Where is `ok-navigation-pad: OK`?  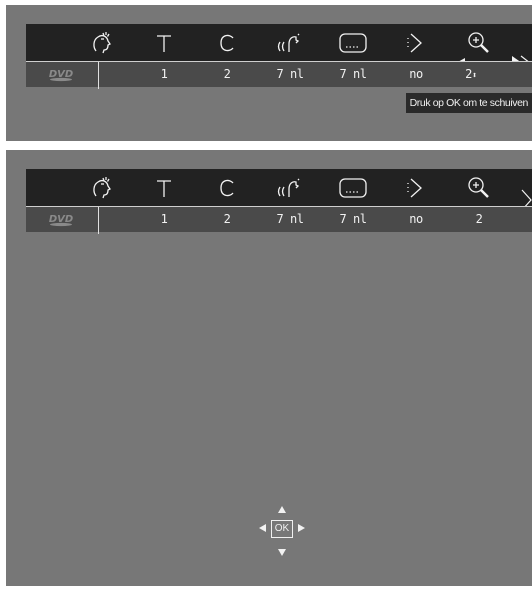 ok-navigation-pad: OK is located at coordinates (282, 531).